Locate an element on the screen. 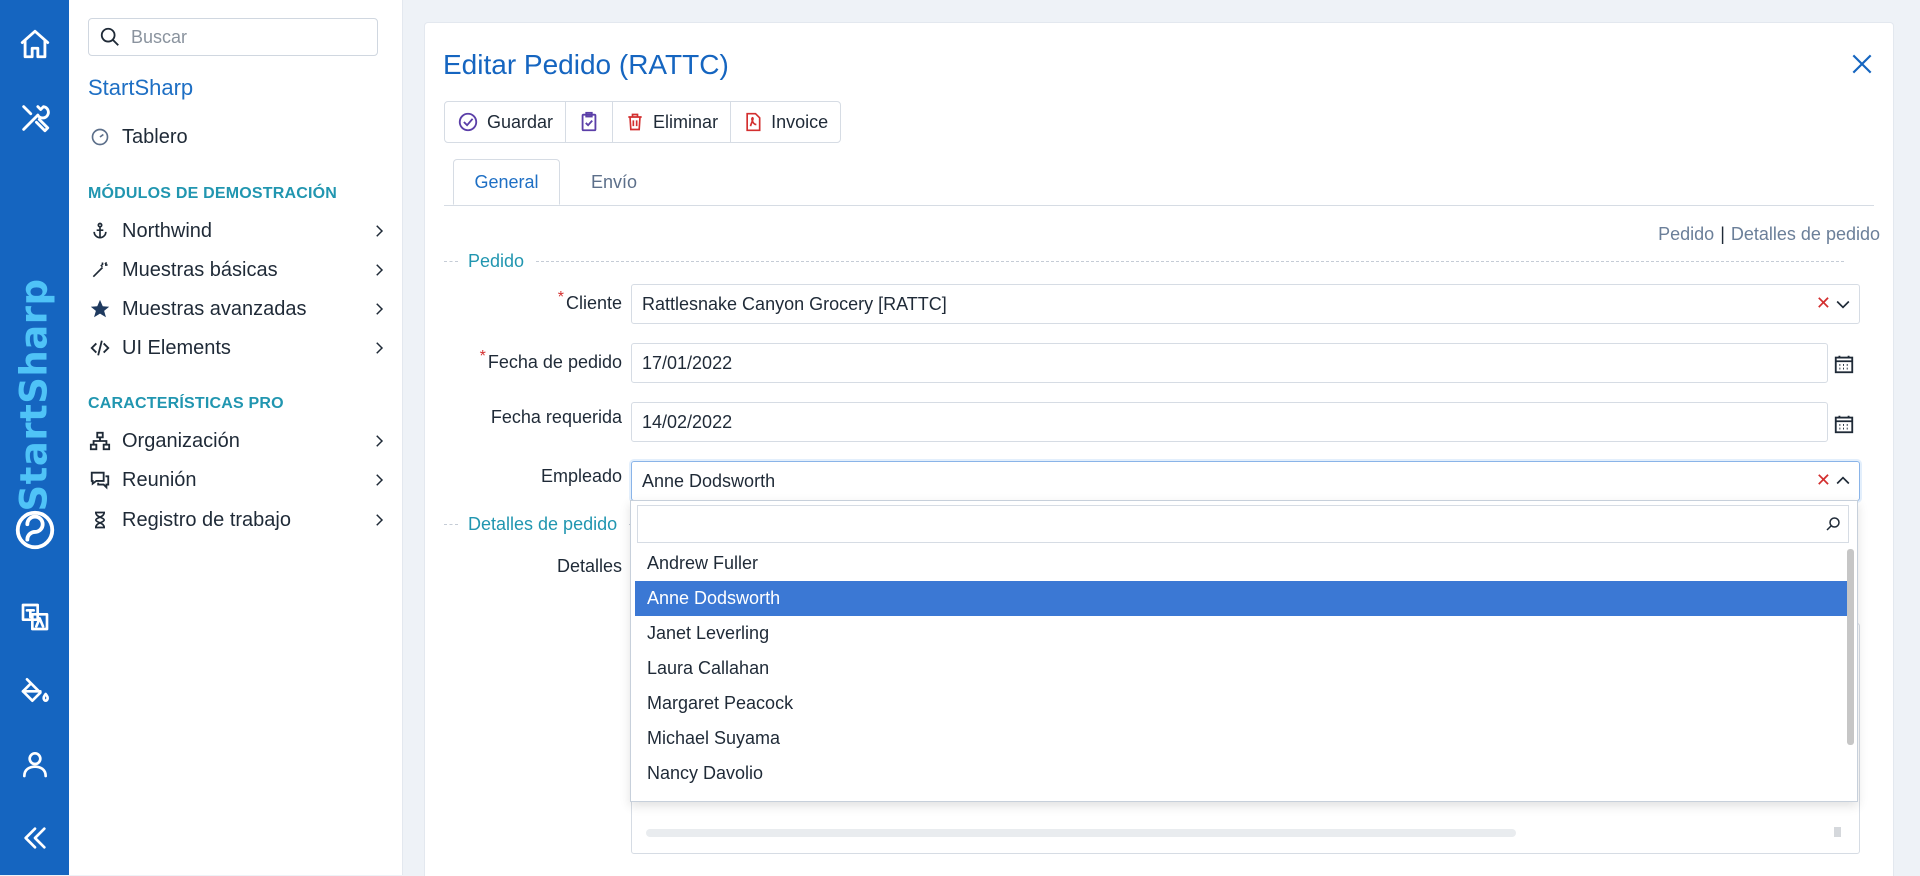  delete-label: Eliminar is located at coordinates (686, 121).